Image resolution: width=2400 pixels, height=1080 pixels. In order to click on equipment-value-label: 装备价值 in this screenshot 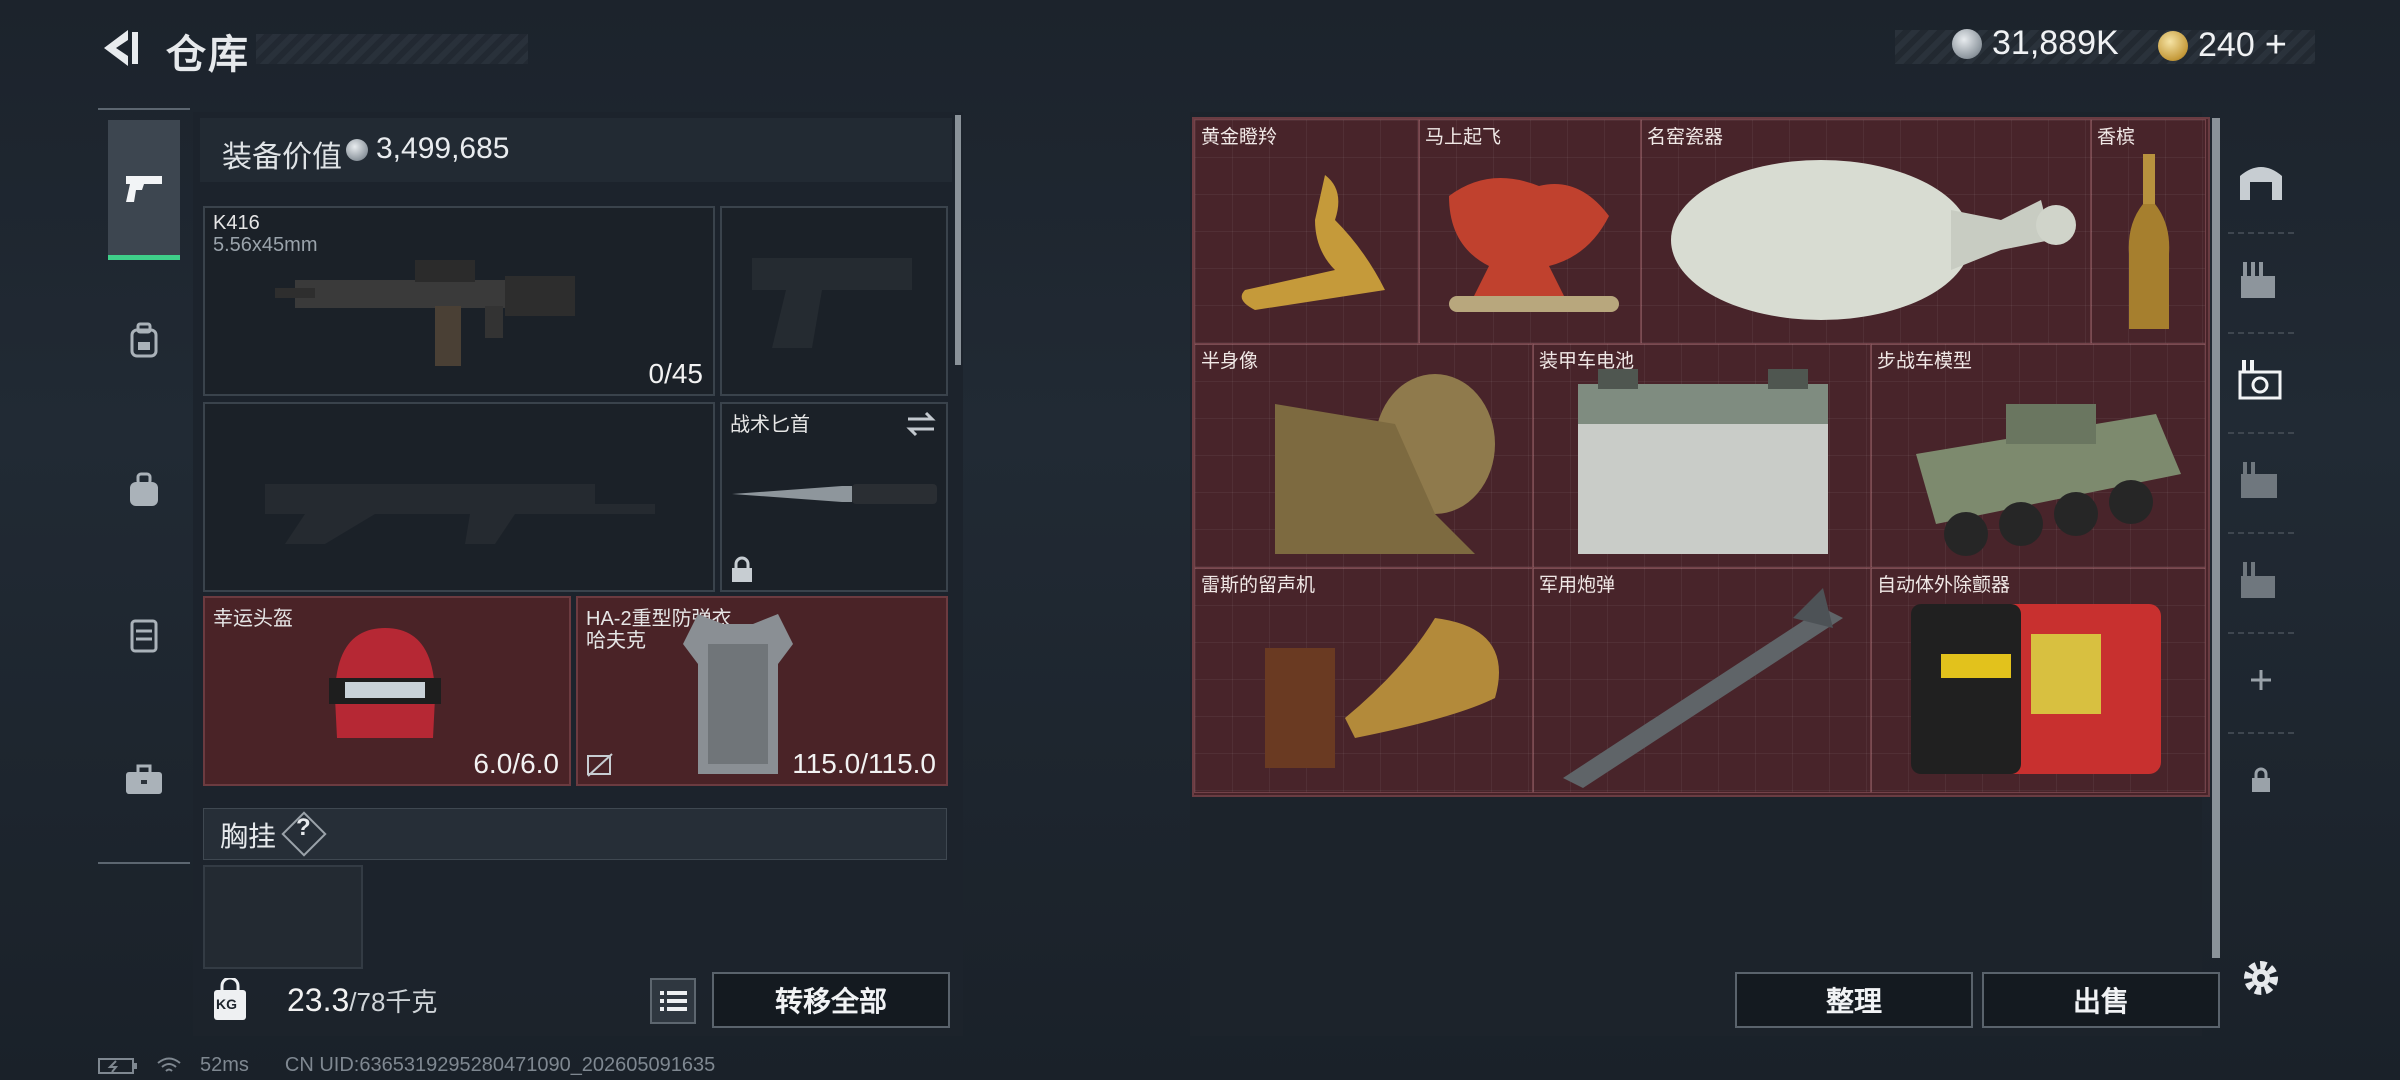, I will do `click(282, 157)`.